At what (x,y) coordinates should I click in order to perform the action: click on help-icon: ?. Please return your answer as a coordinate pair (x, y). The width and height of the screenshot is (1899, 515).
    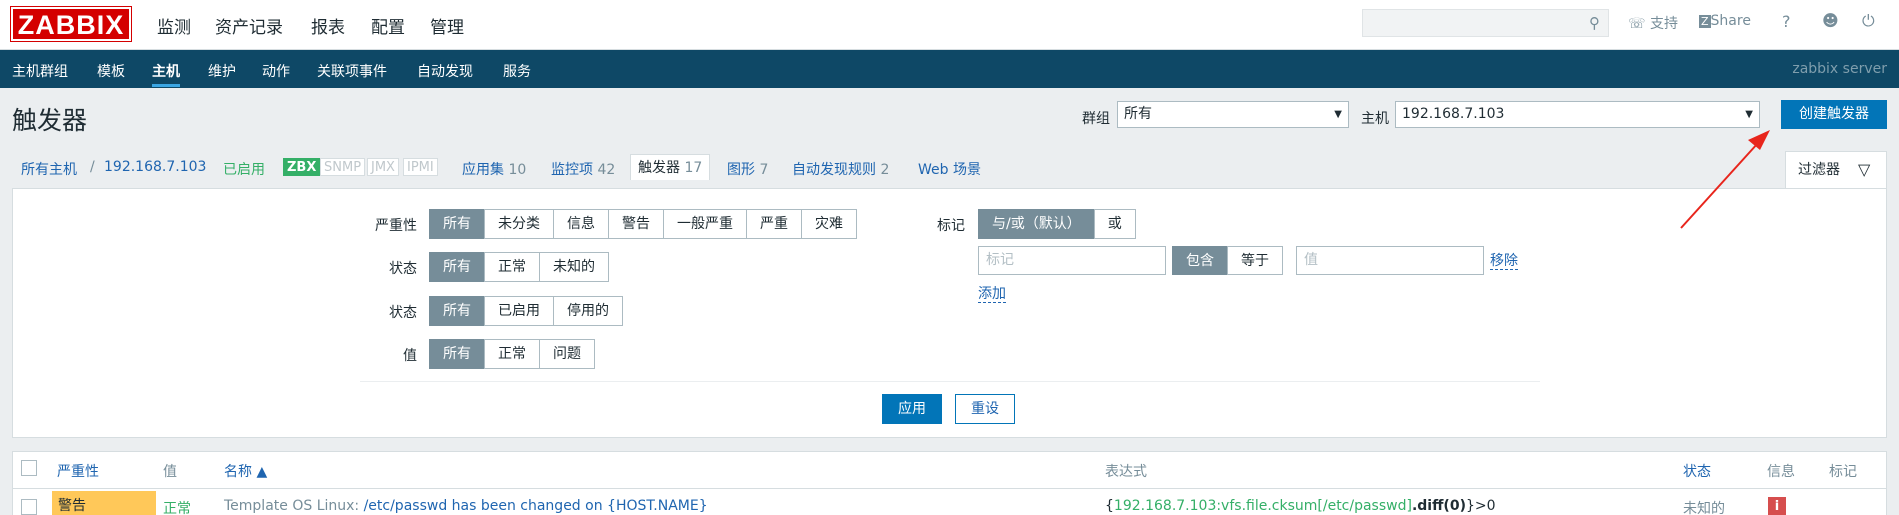
    Looking at the image, I should click on (1786, 21).